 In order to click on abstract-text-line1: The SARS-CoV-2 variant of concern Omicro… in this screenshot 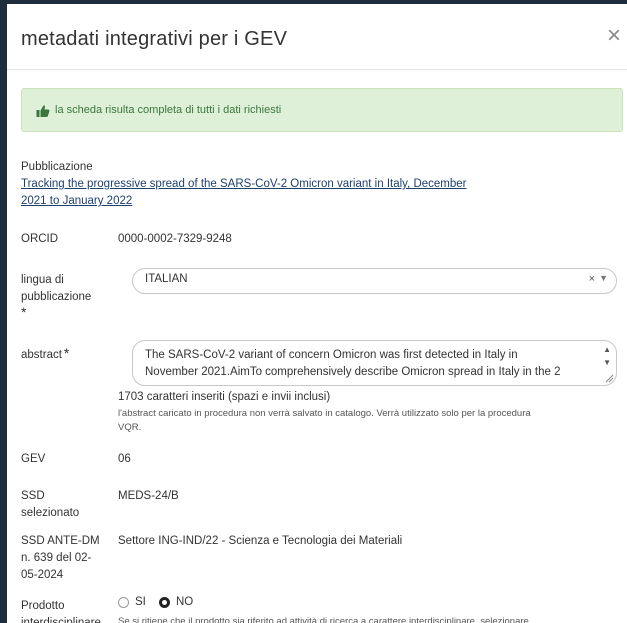, I will do `click(331, 355)`.